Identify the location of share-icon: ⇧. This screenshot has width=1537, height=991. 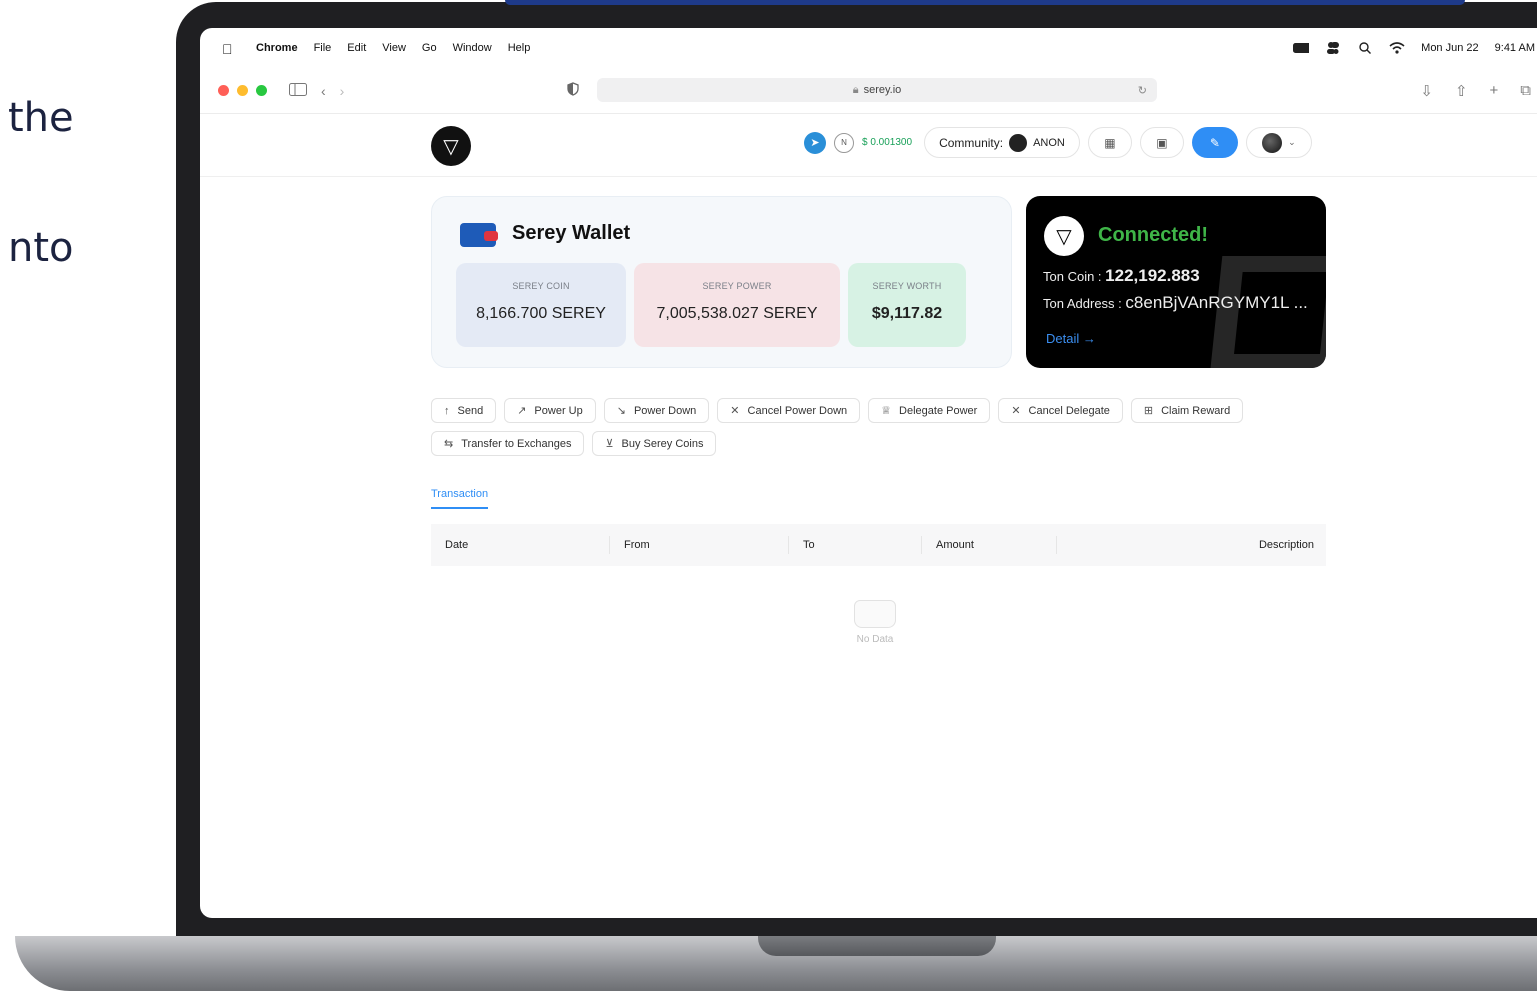
(1461, 91).